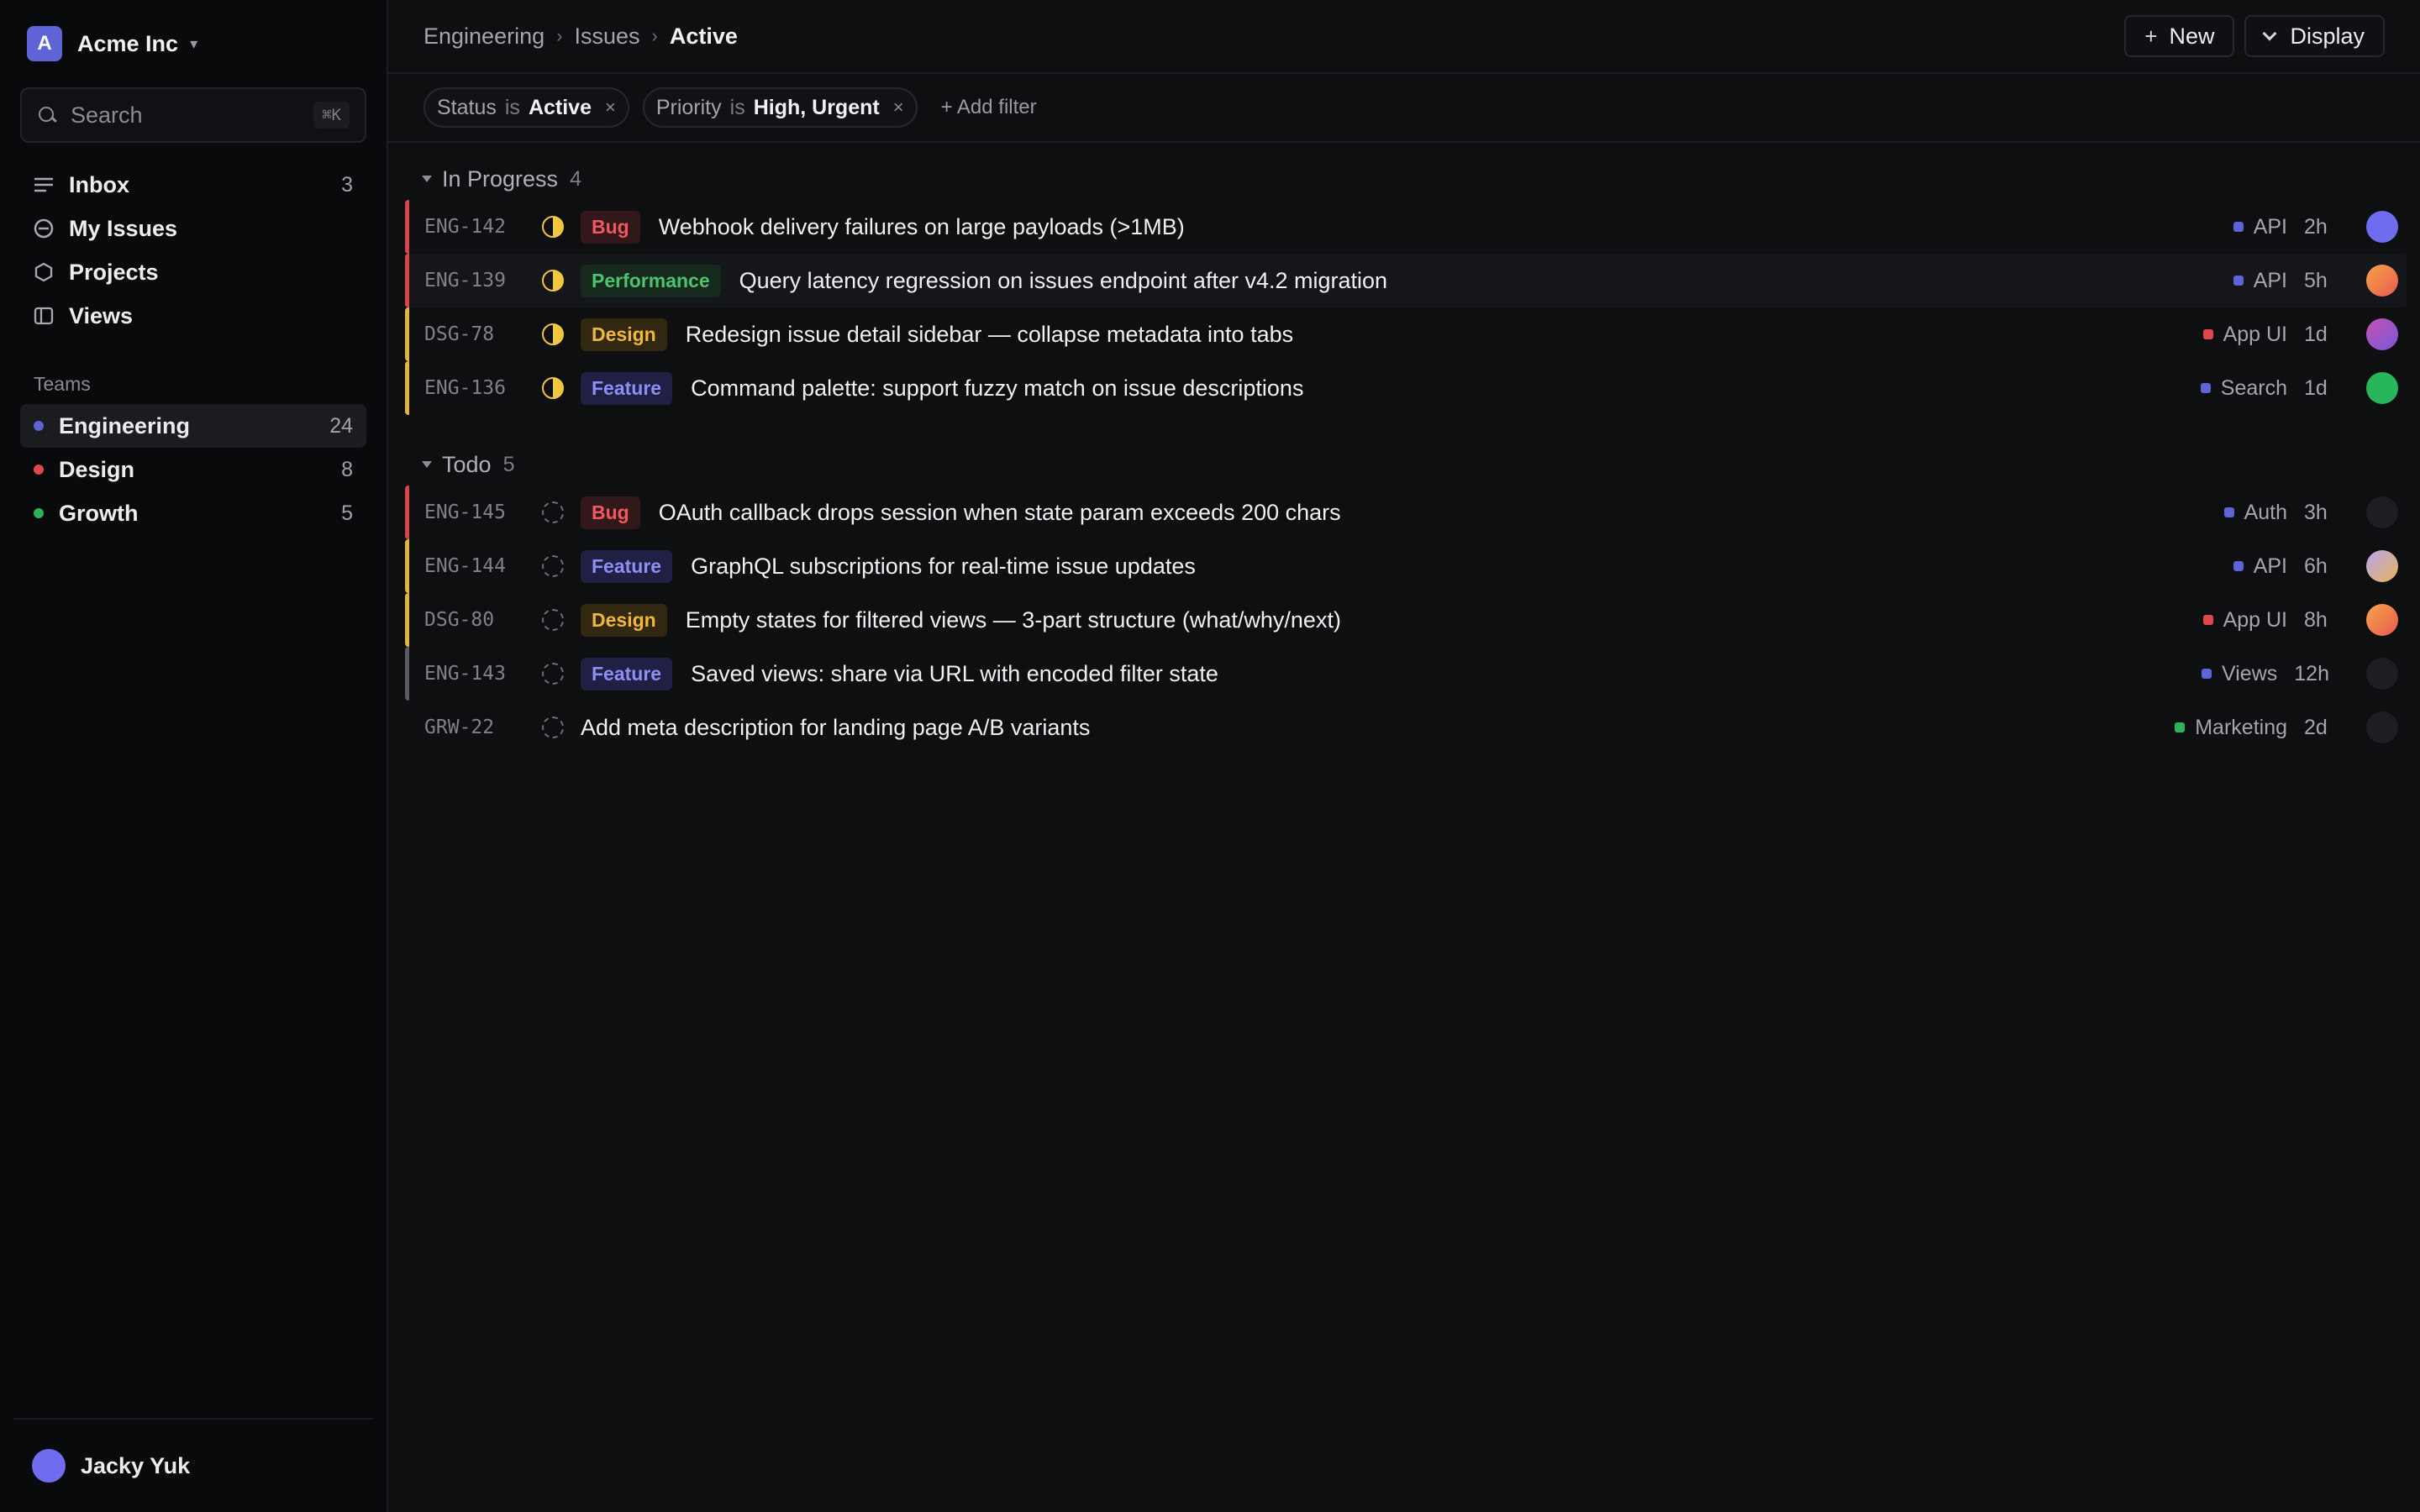 The height and width of the screenshot is (1512, 2420). What do you see at coordinates (44, 185) in the screenshot?
I see `inbox-icon` at bounding box center [44, 185].